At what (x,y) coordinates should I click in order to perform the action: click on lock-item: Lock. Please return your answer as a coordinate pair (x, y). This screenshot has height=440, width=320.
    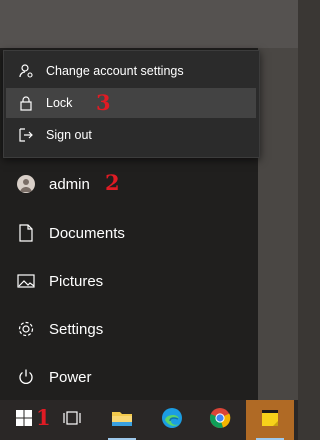
    Looking at the image, I should click on (131, 103).